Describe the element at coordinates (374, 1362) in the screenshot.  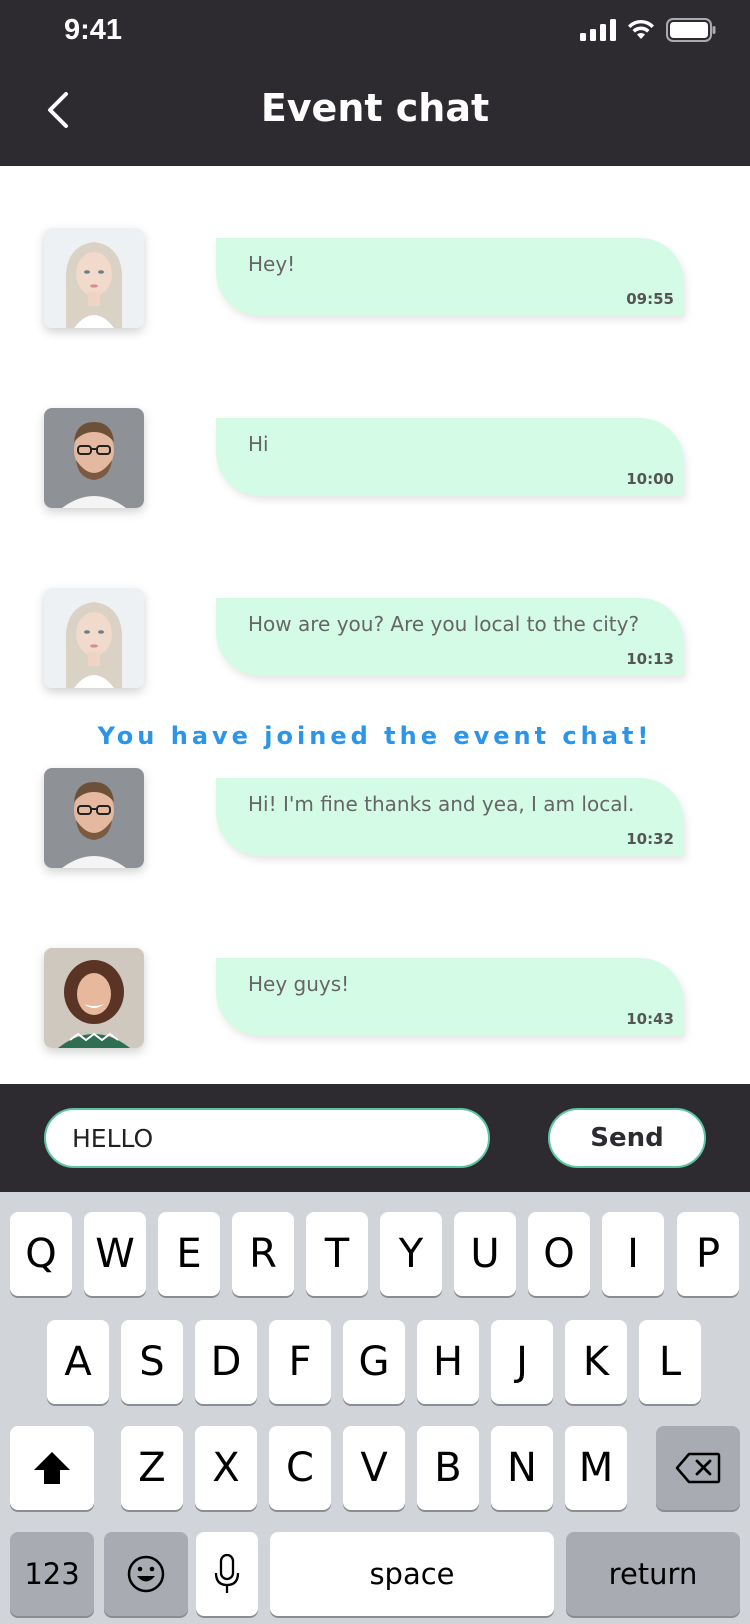
I see `key-g: G` at that location.